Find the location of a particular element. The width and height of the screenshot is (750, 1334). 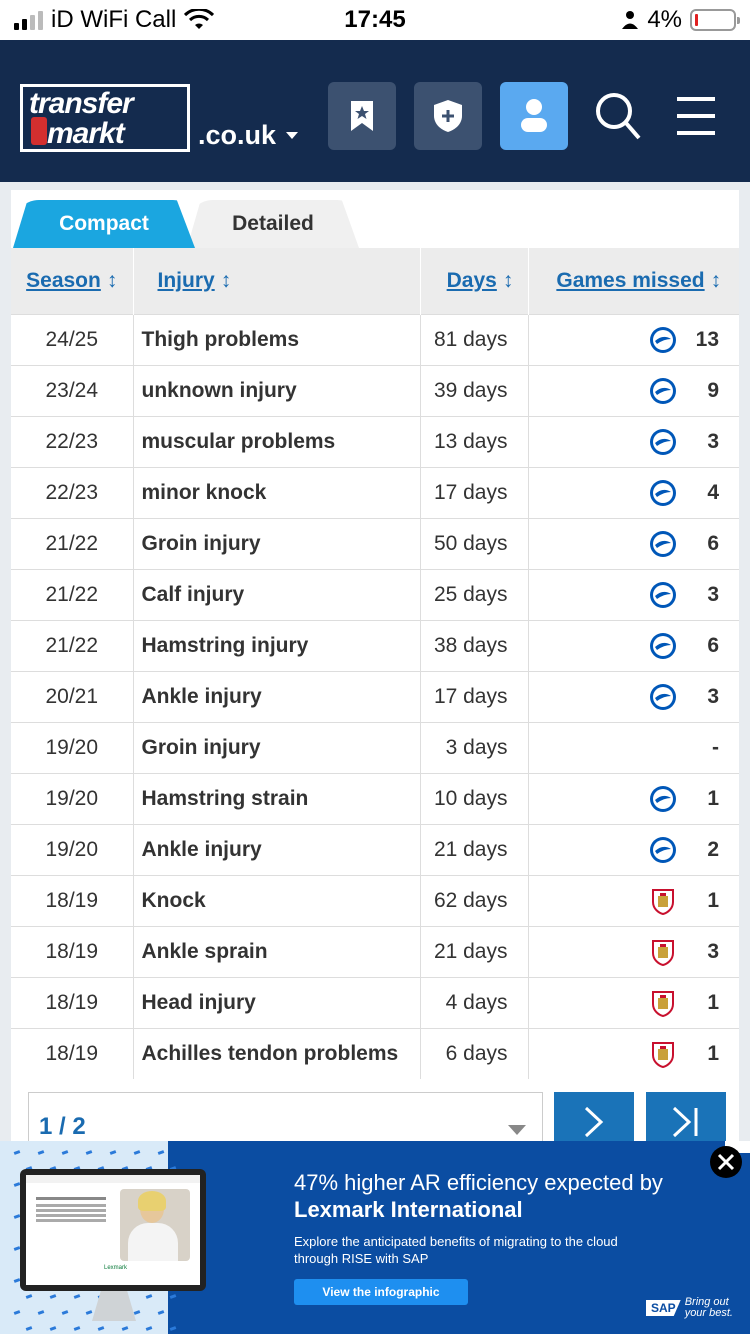

protection-button is located at coordinates (448, 116).